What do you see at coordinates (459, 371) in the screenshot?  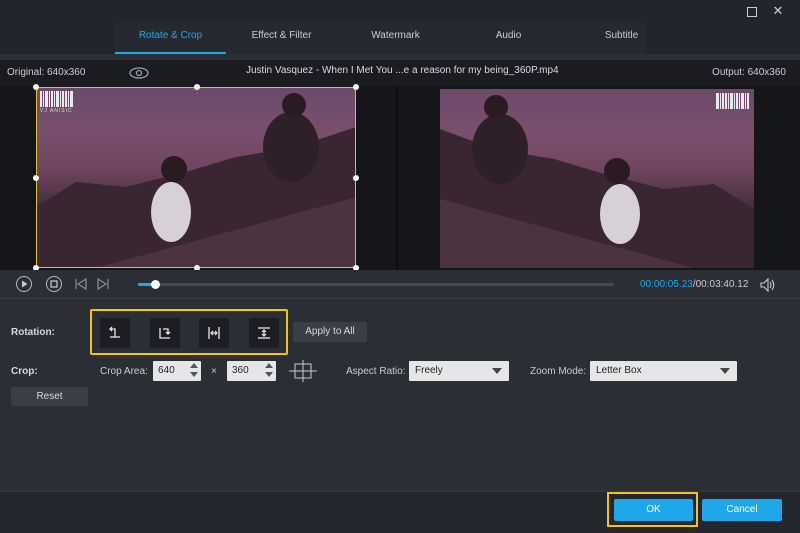 I see `aspect-ratio-select: Freely` at bounding box center [459, 371].